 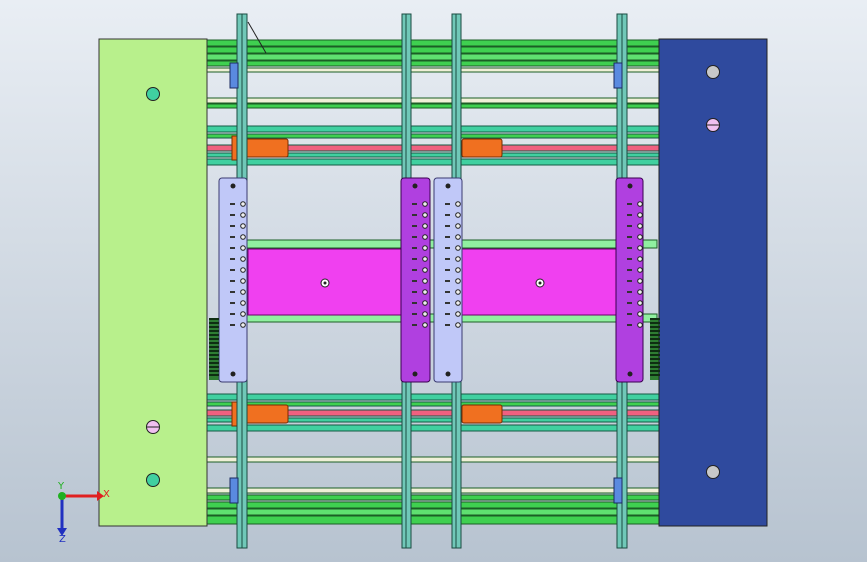 I want to click on x-axis-label: X, so click(x=106, y=494).